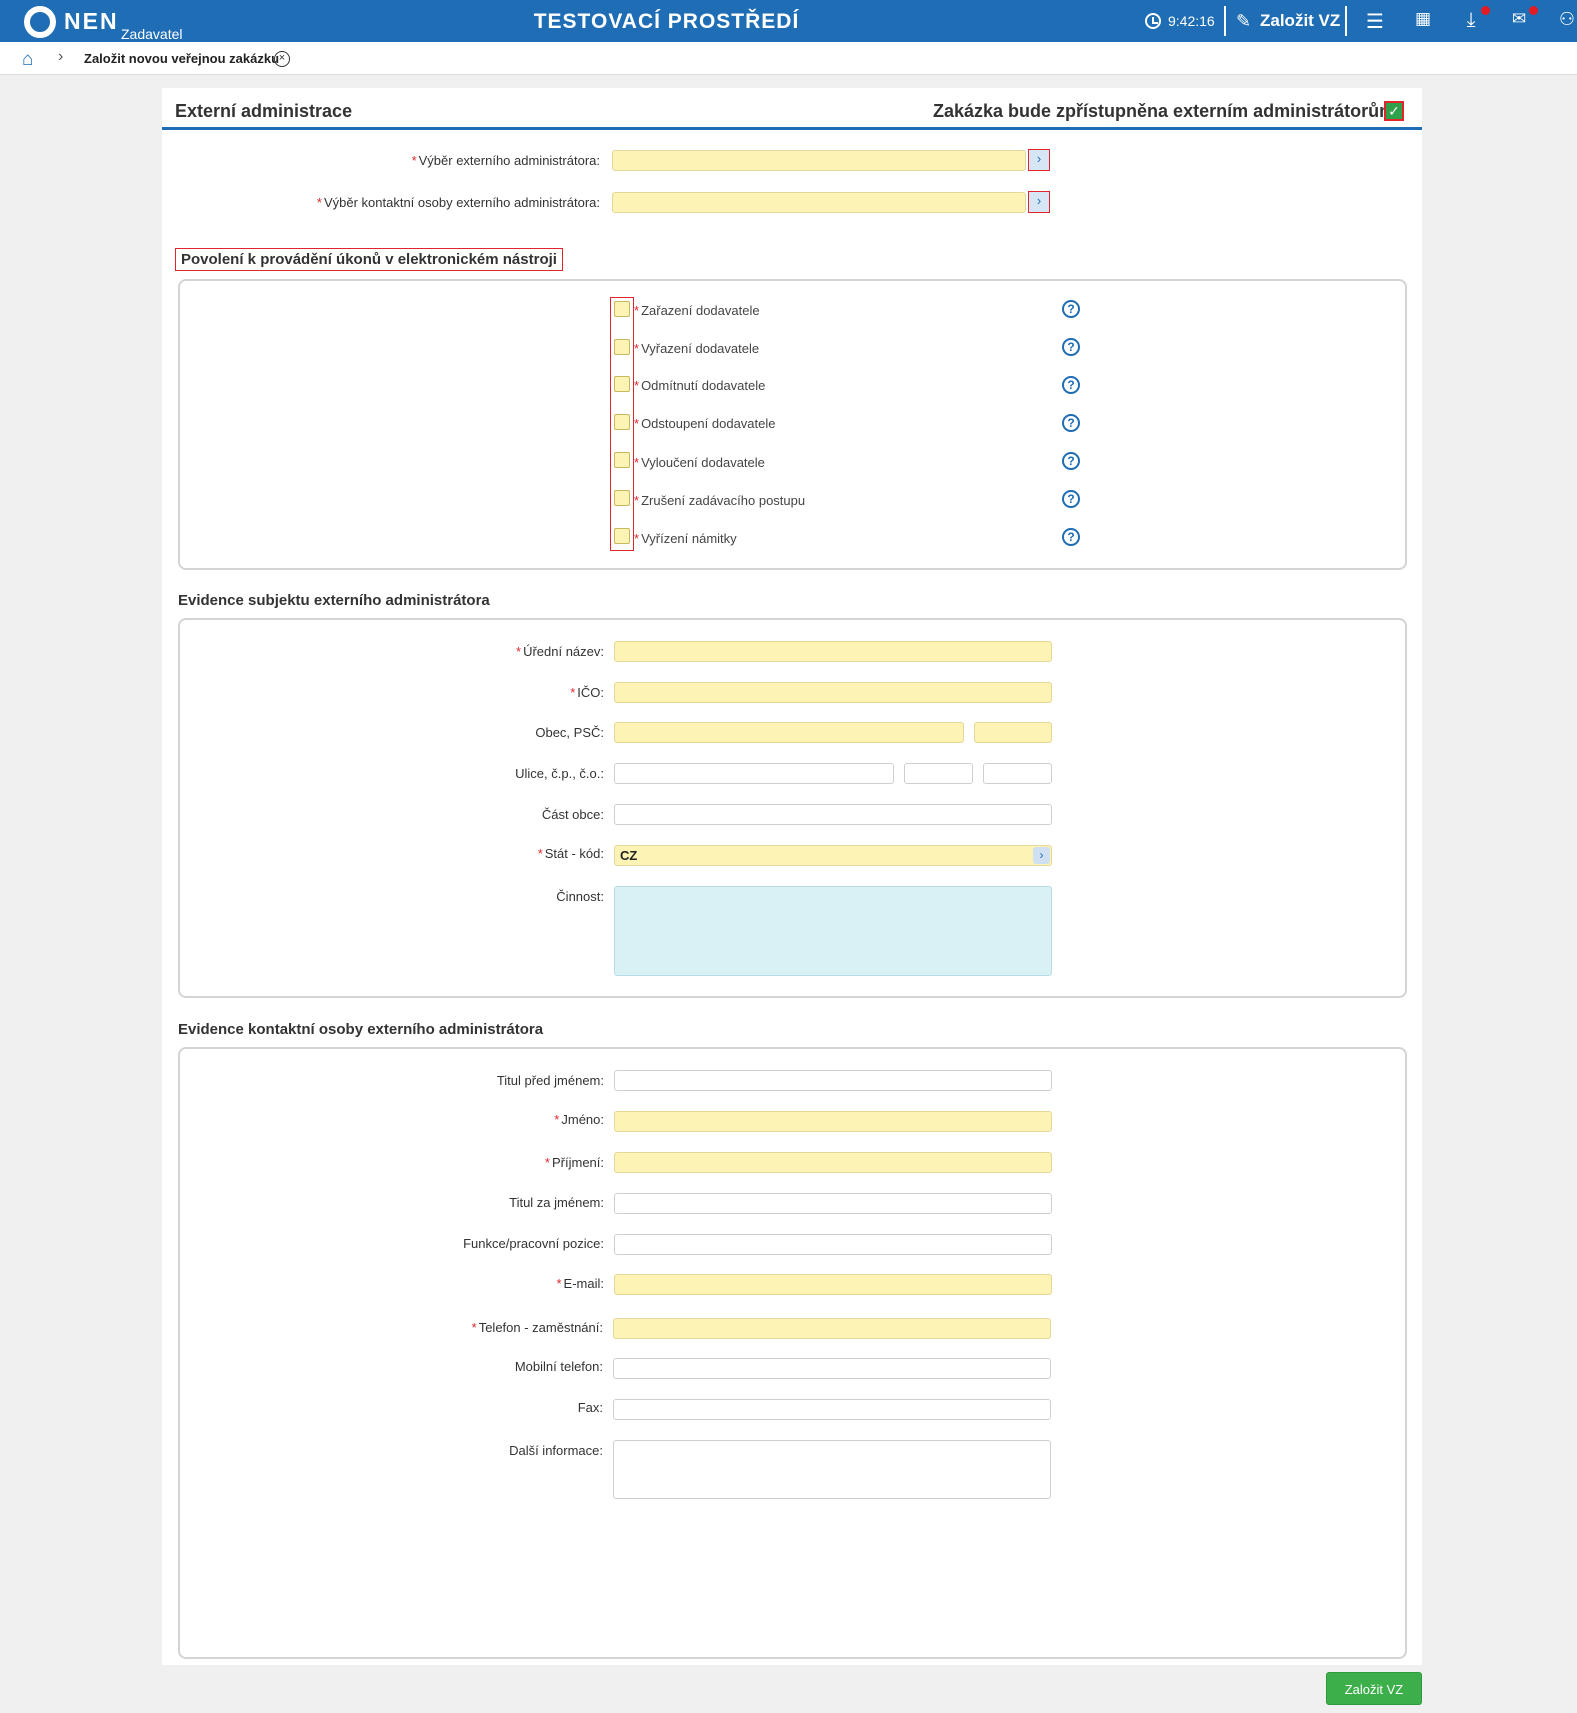  Describe the element at coordinates (1300, 21) in the screenshot. I see `create-vz-button: Založit VZ` at that location.